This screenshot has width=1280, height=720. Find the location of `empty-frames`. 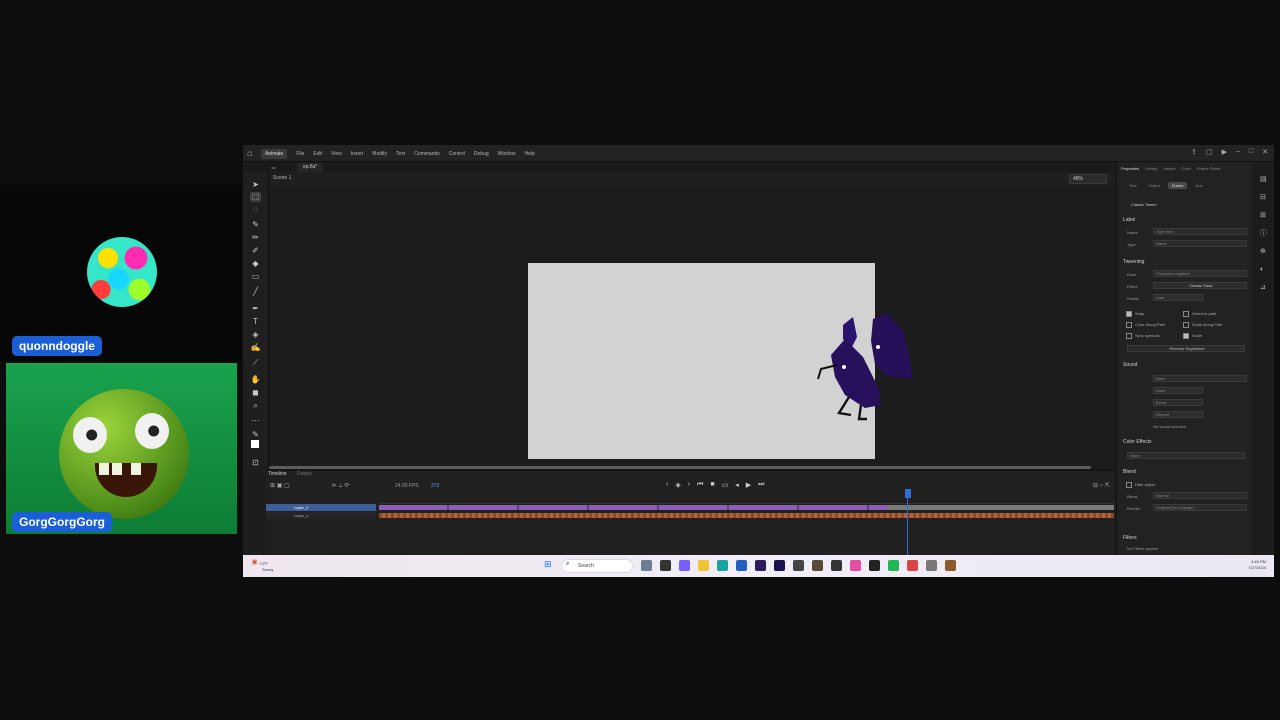

empty-frames is located at coordinates (1000, 507).